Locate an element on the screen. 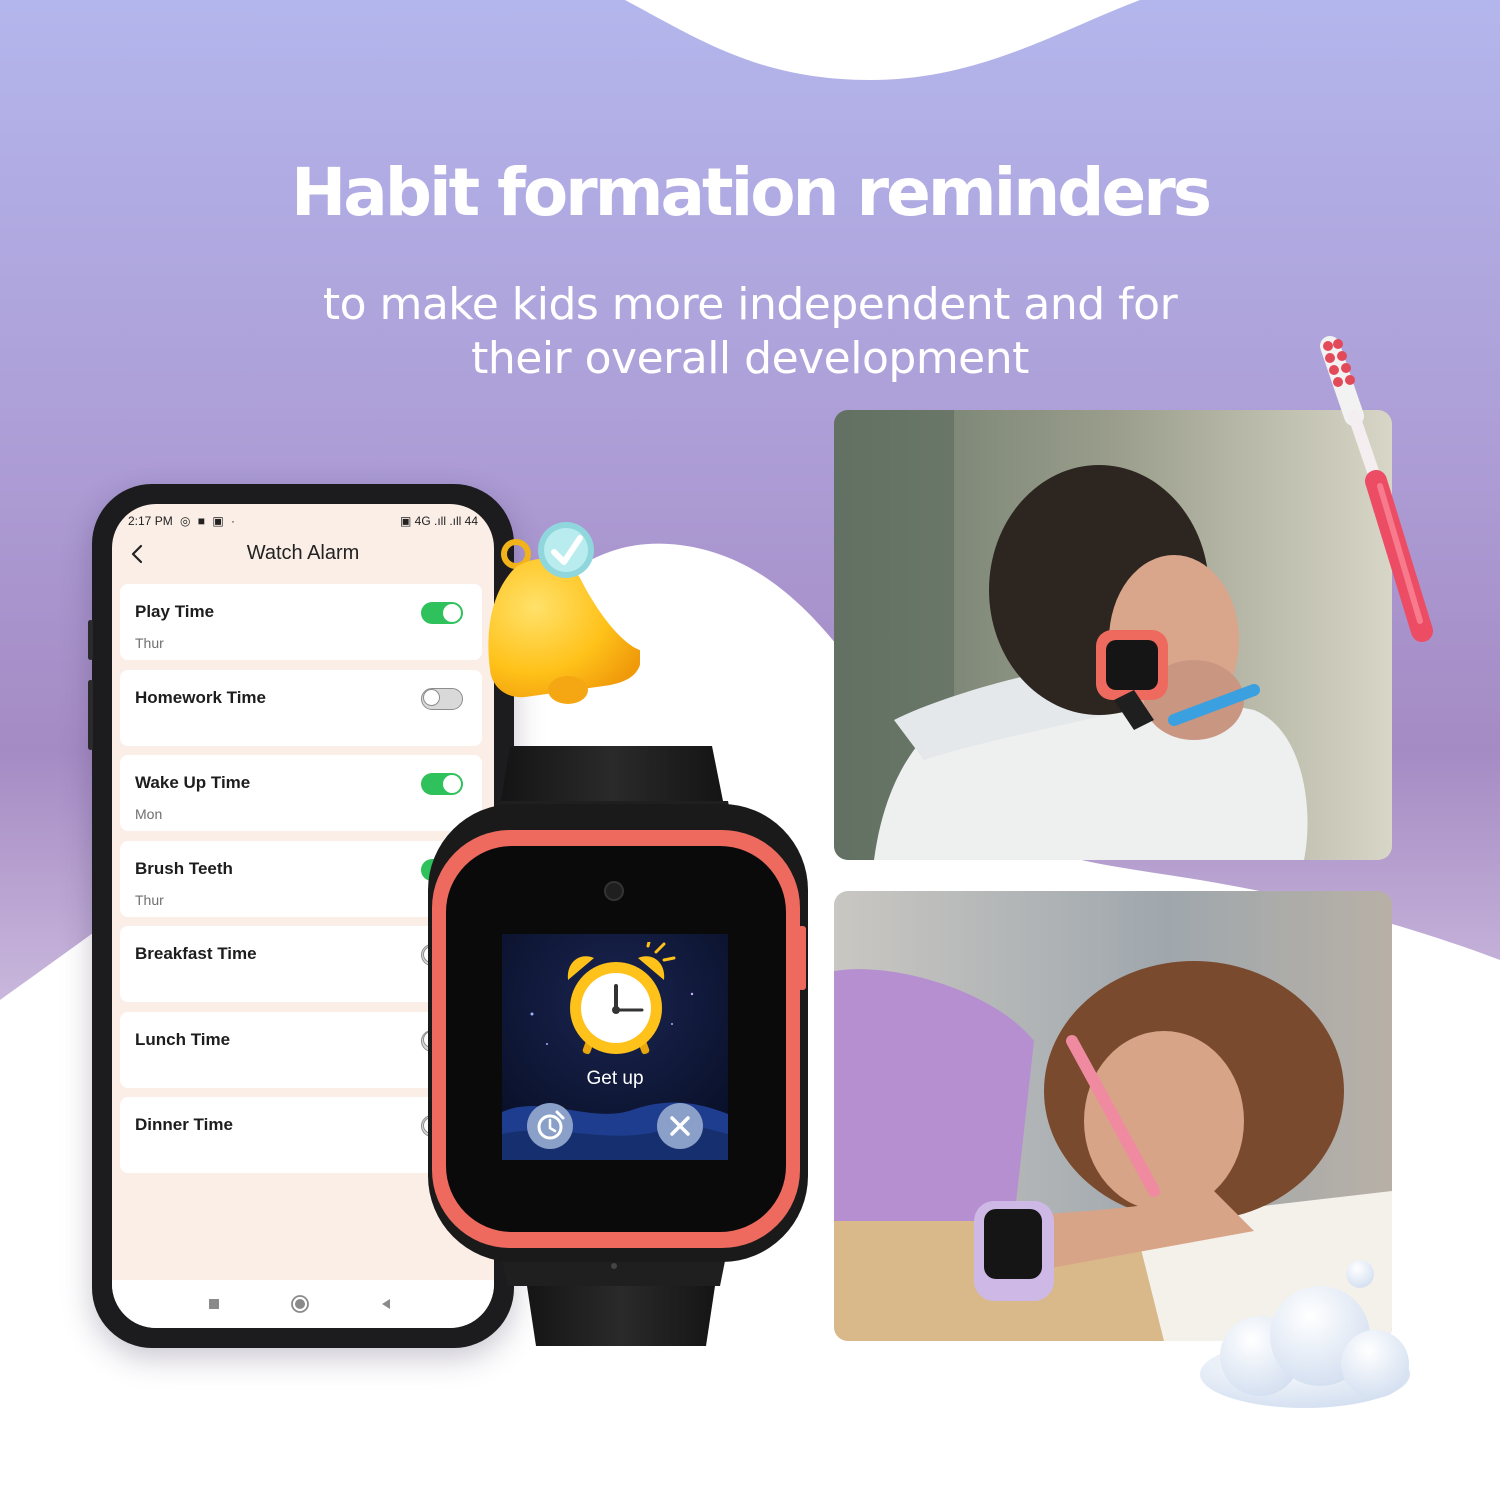  alarm-name: Dinner Time is located at coordinates (184, 1124).